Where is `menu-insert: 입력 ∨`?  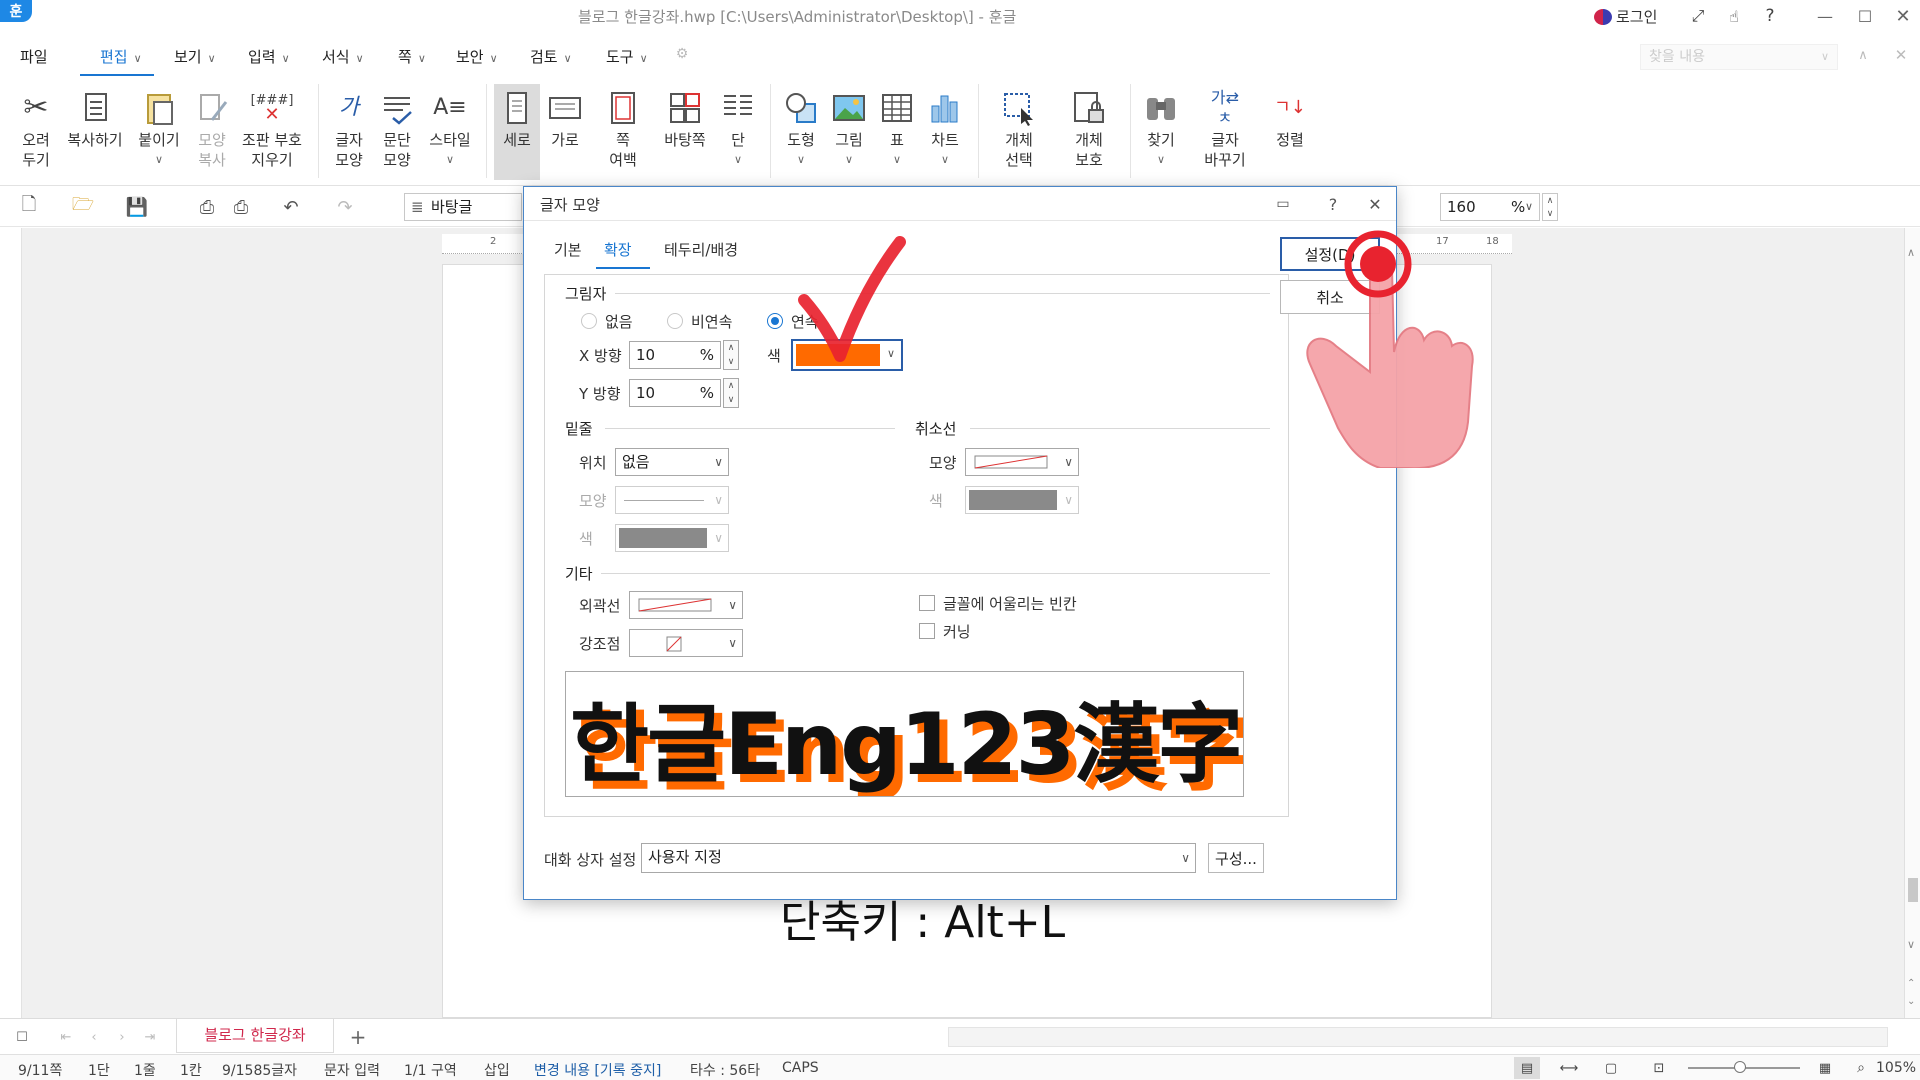
menu-insert: 입력 ∨ is located at coordinates (269, 56).